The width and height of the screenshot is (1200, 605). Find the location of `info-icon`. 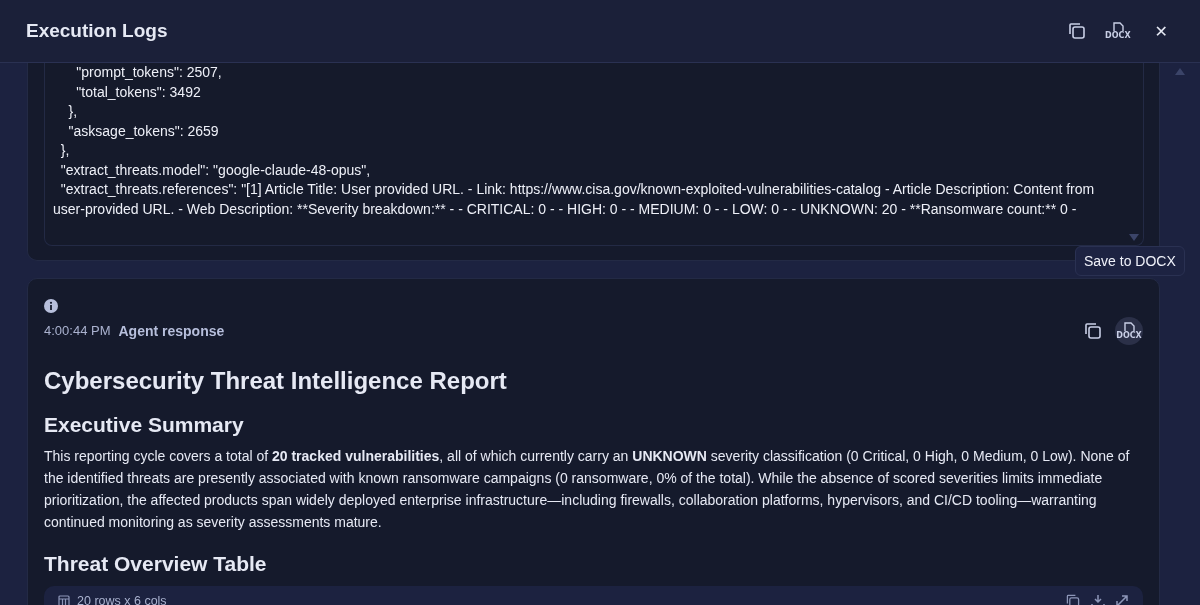

info-icon is located at coordinates (51, 305).